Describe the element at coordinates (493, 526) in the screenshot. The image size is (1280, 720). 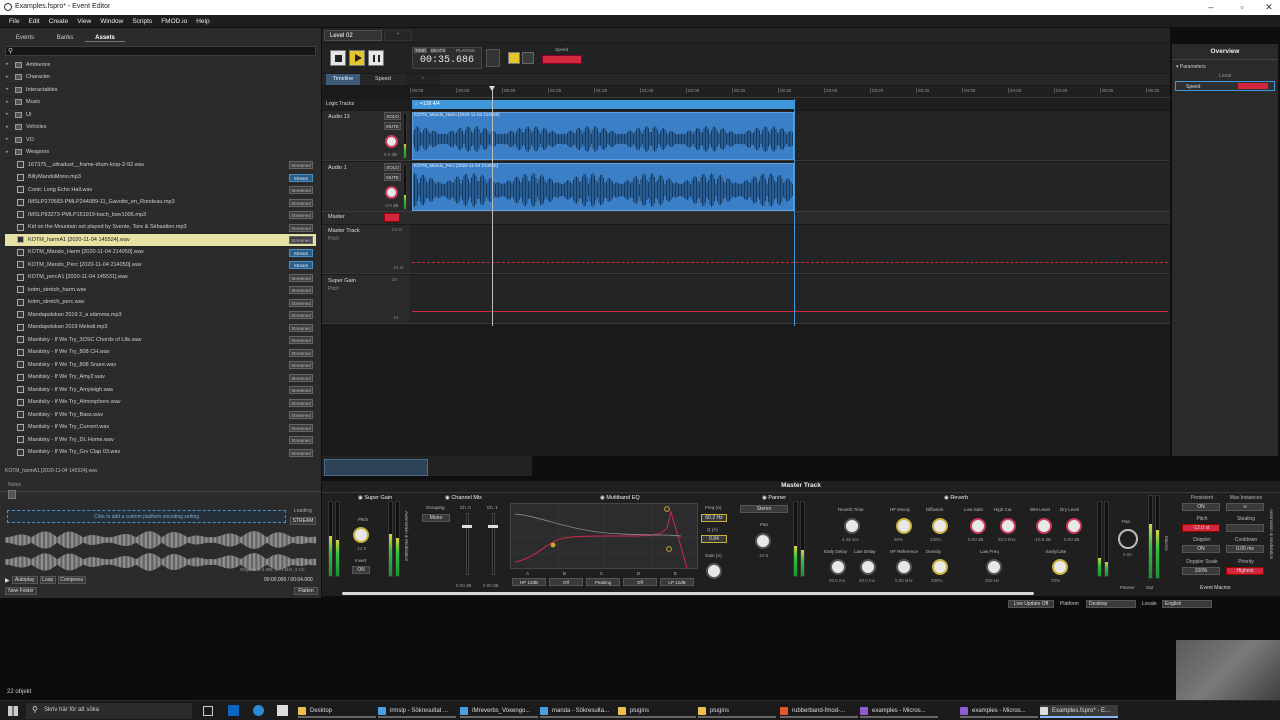
I see `ch1-fader-handle` at that location.